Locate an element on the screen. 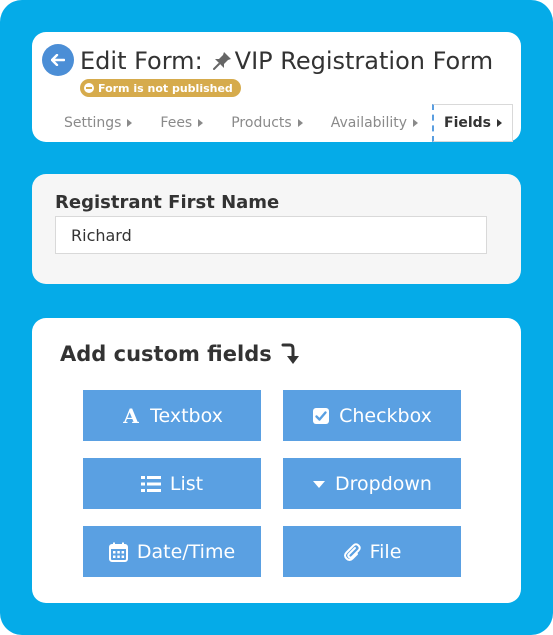  tab-fields: Fields is located at coordinates (473, 123).